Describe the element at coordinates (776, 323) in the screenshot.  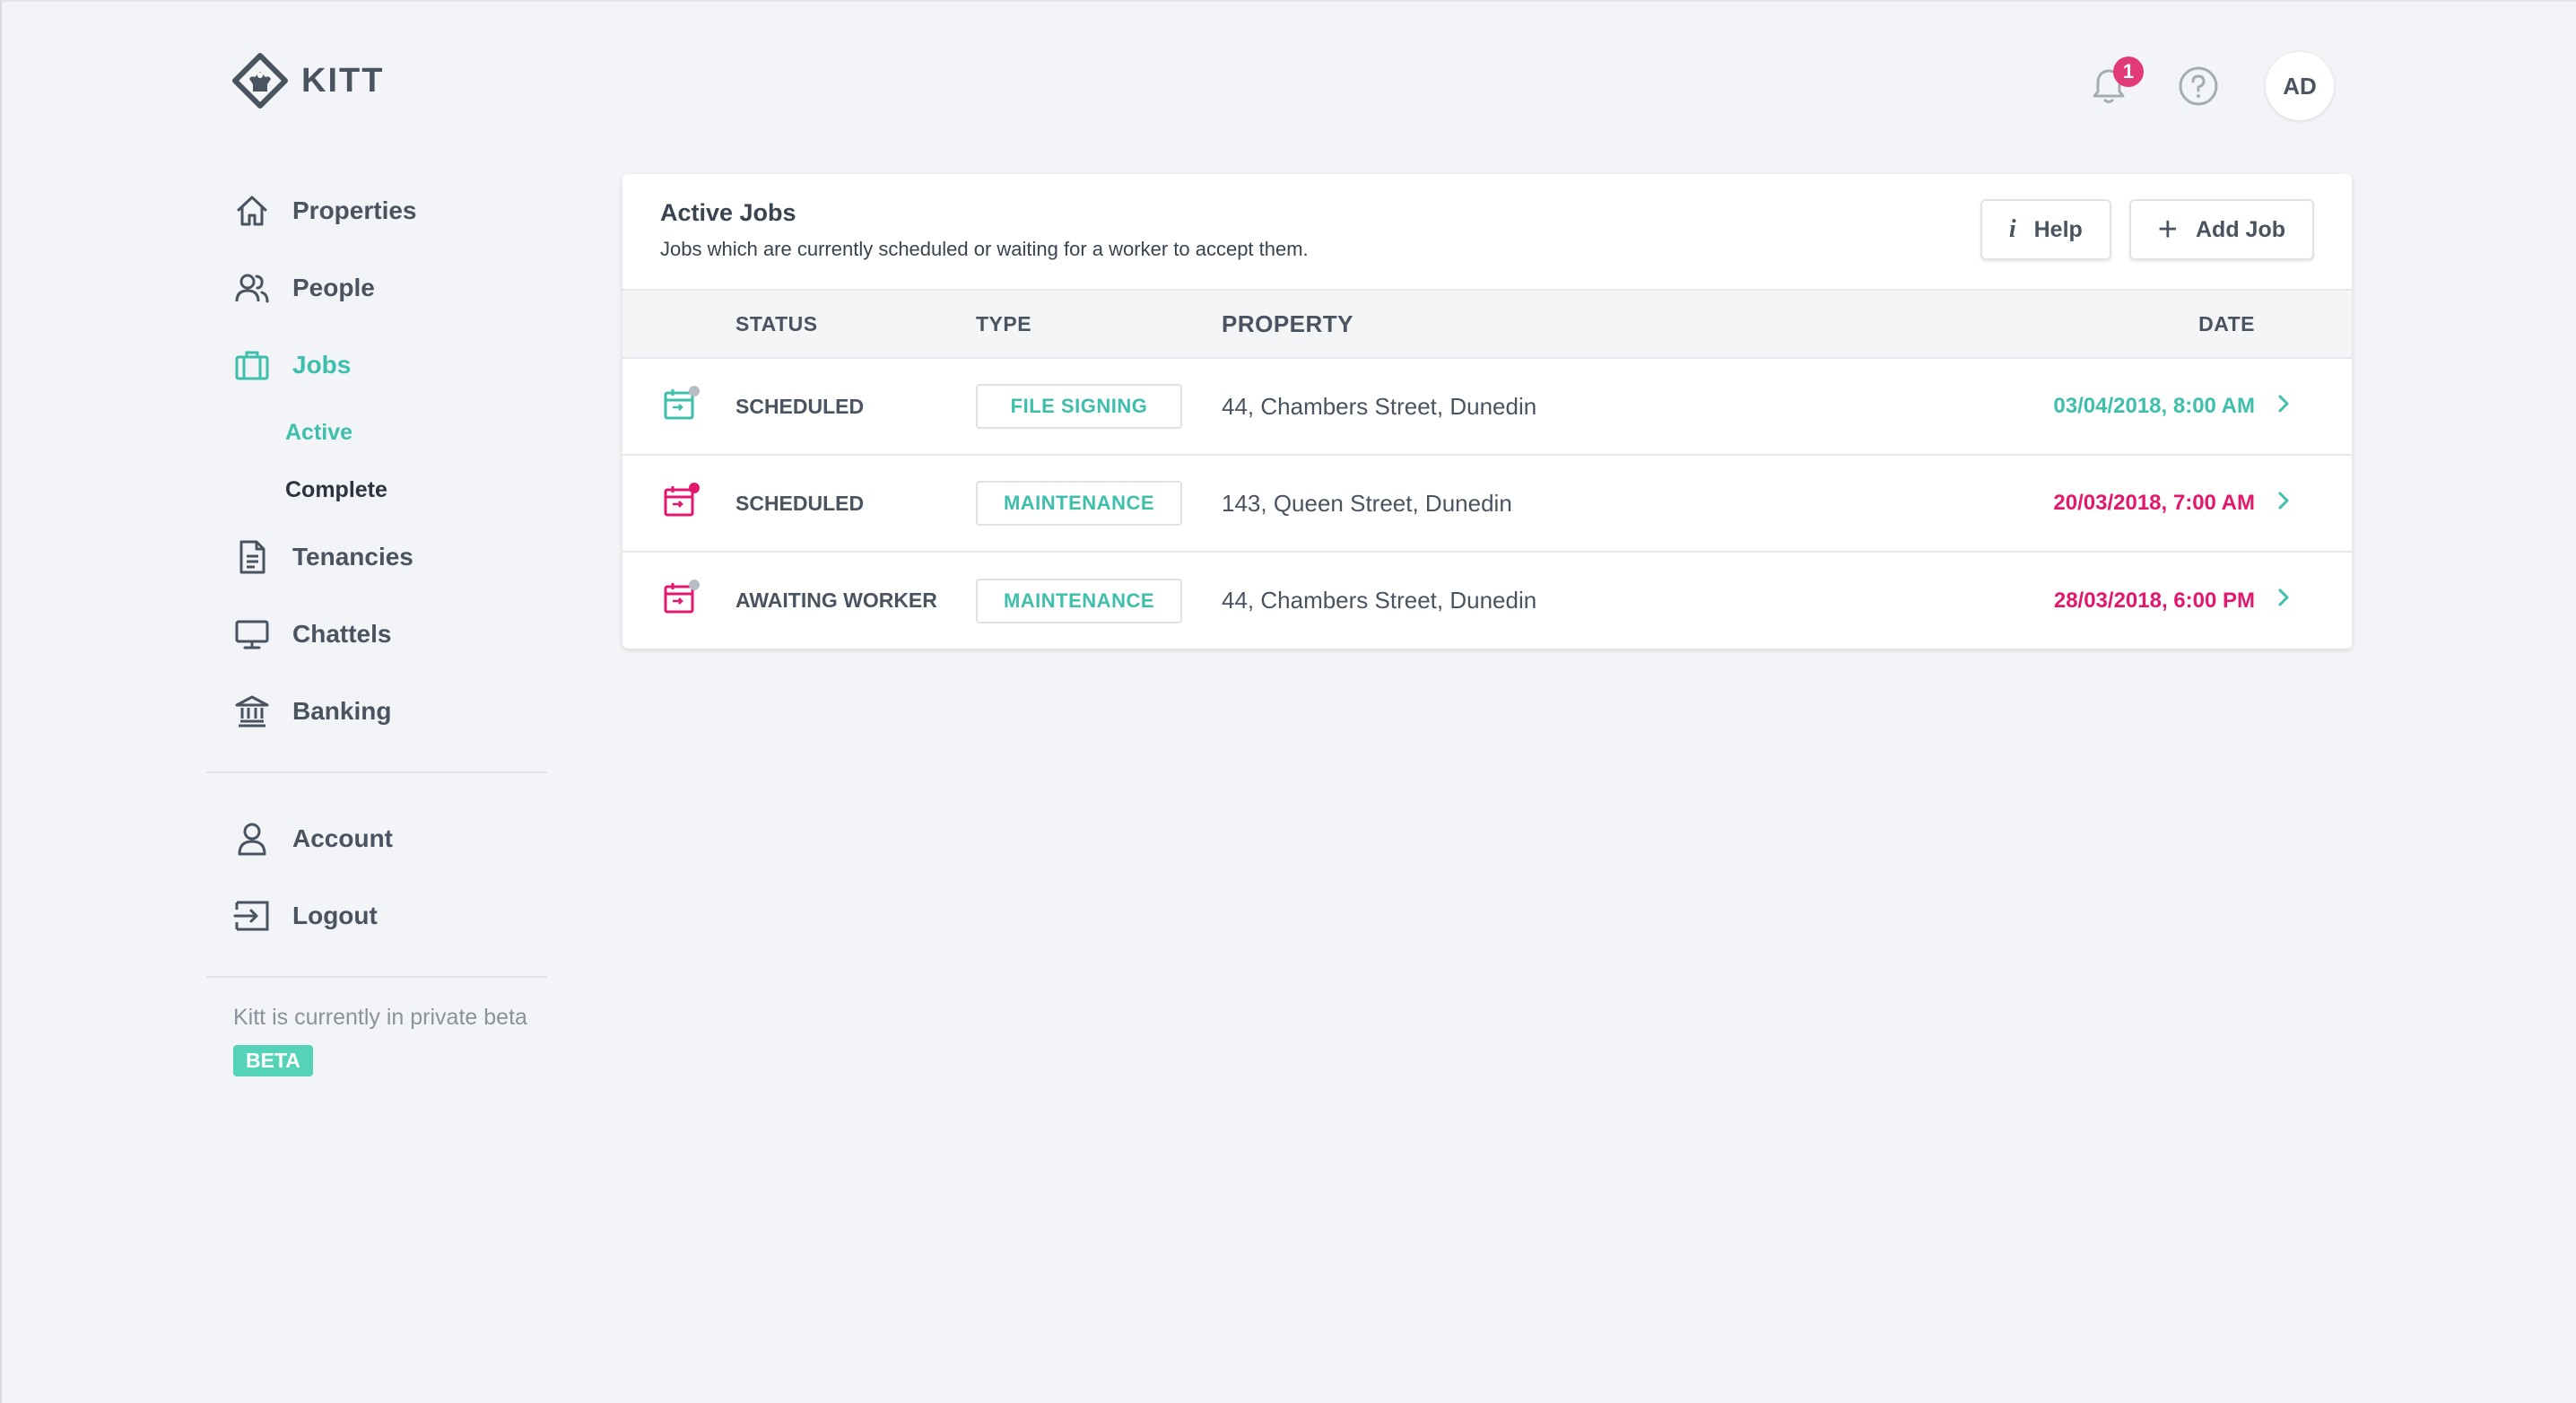
I see `header-status: STATUS` at that location.